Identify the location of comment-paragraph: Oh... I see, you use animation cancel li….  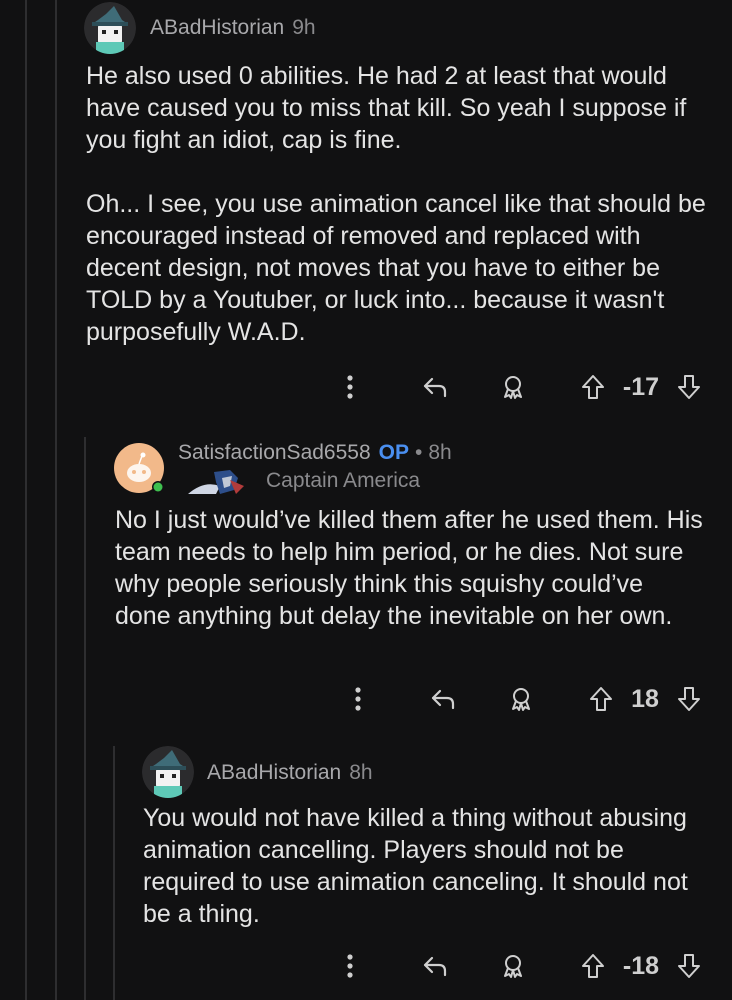
(396, 268).